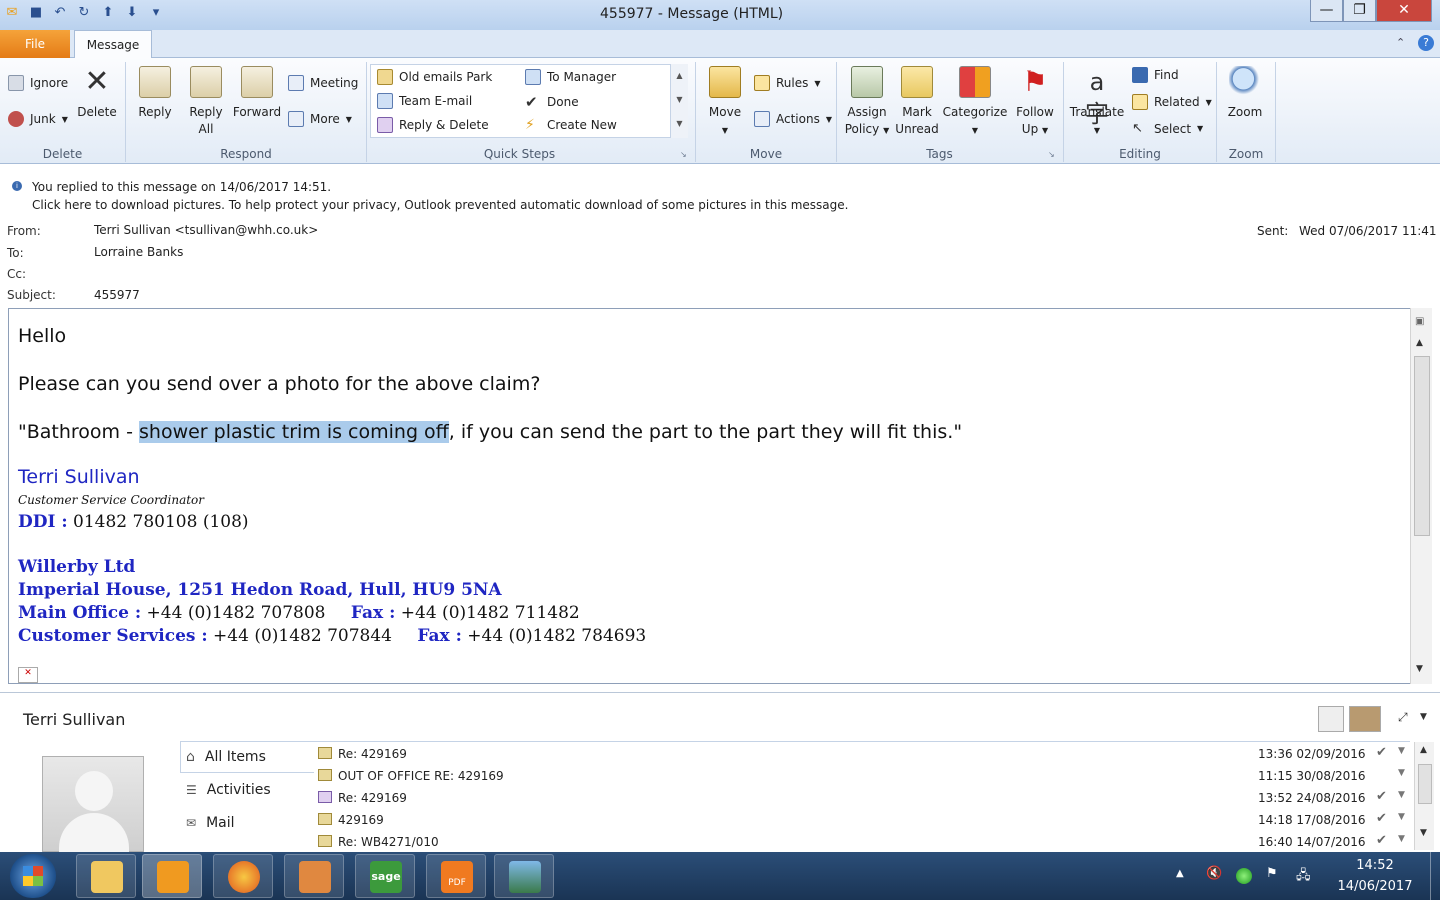  I want to click on show-desktop-button, so click(1435, 876).